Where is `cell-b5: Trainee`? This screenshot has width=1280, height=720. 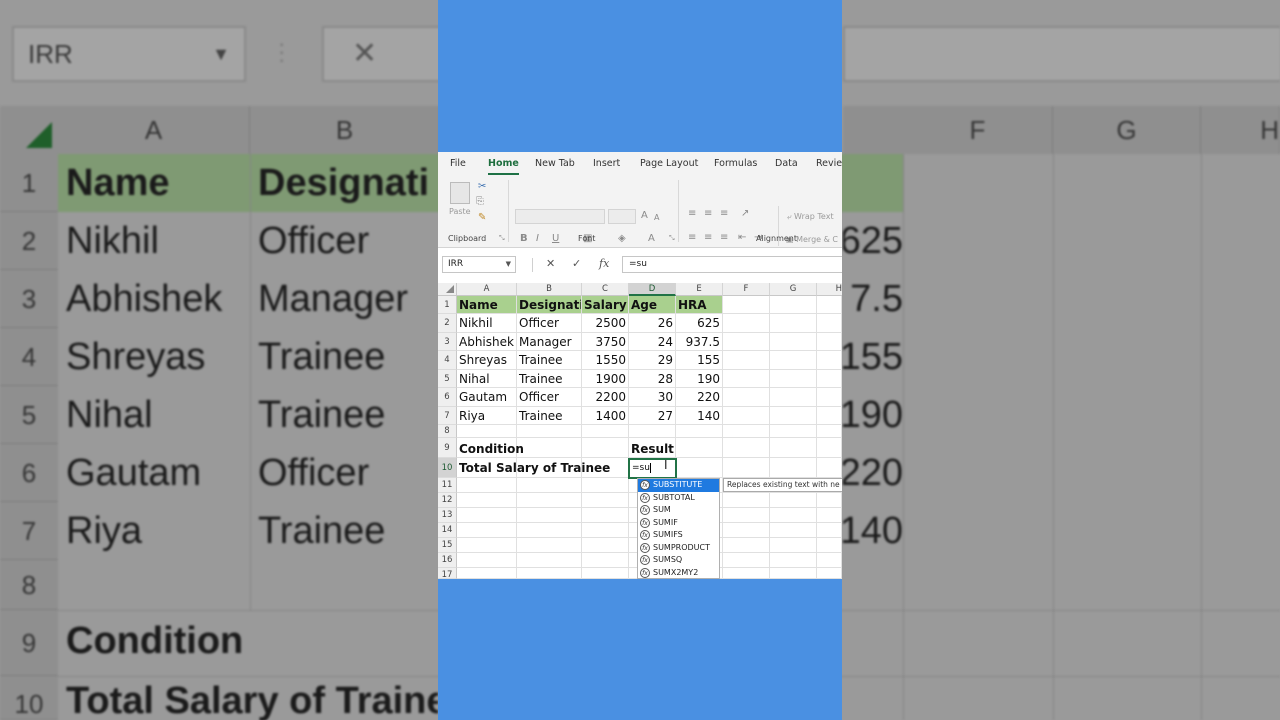
cell-b5: Trainee is located at coordinates (549, 379).